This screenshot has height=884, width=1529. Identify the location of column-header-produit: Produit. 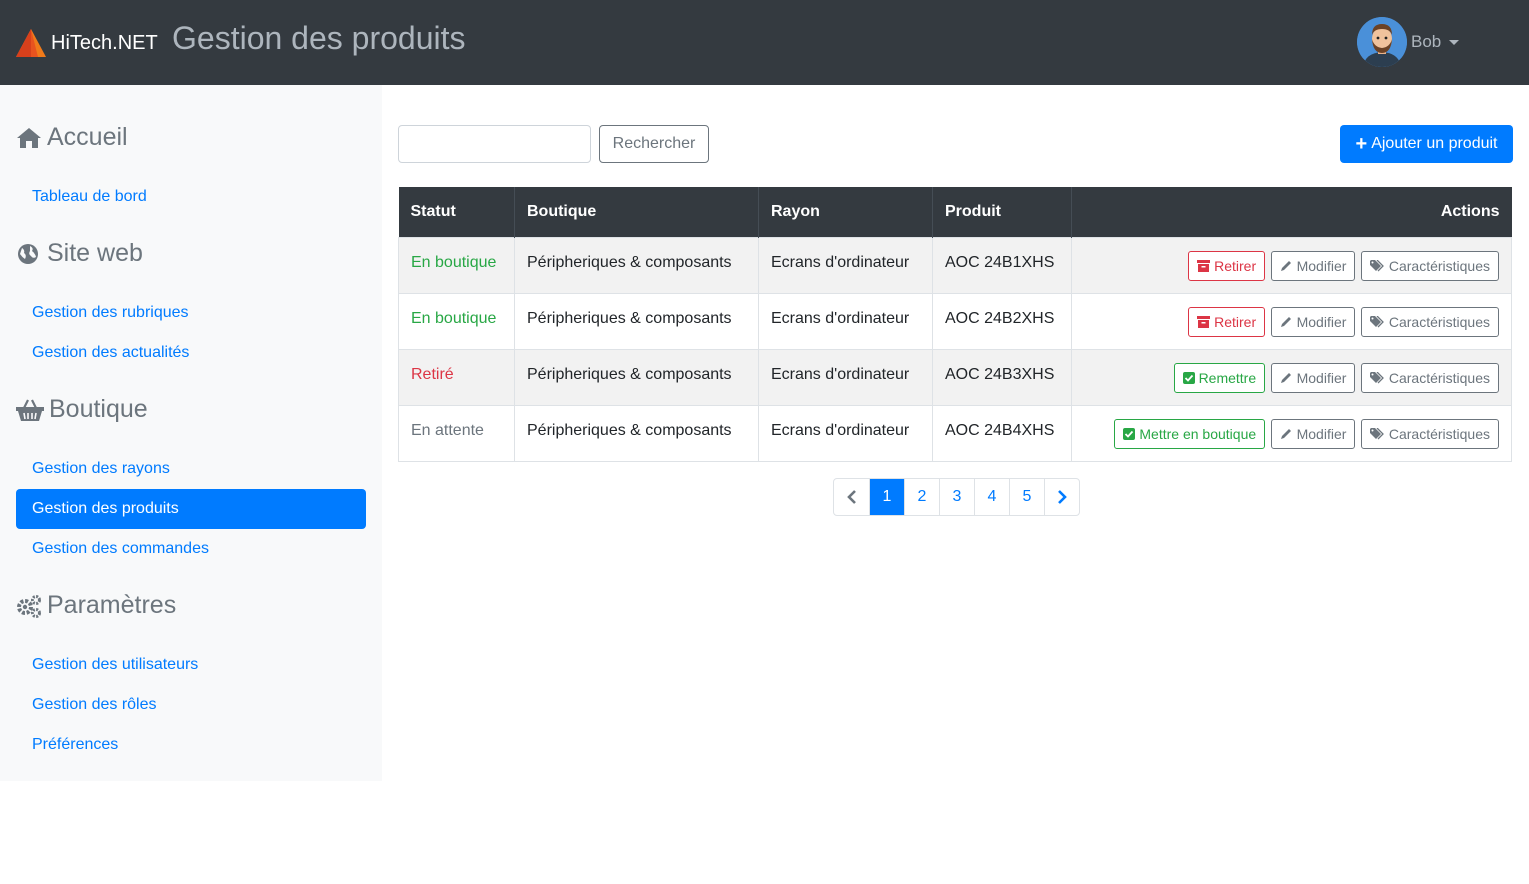
(1002, 212).